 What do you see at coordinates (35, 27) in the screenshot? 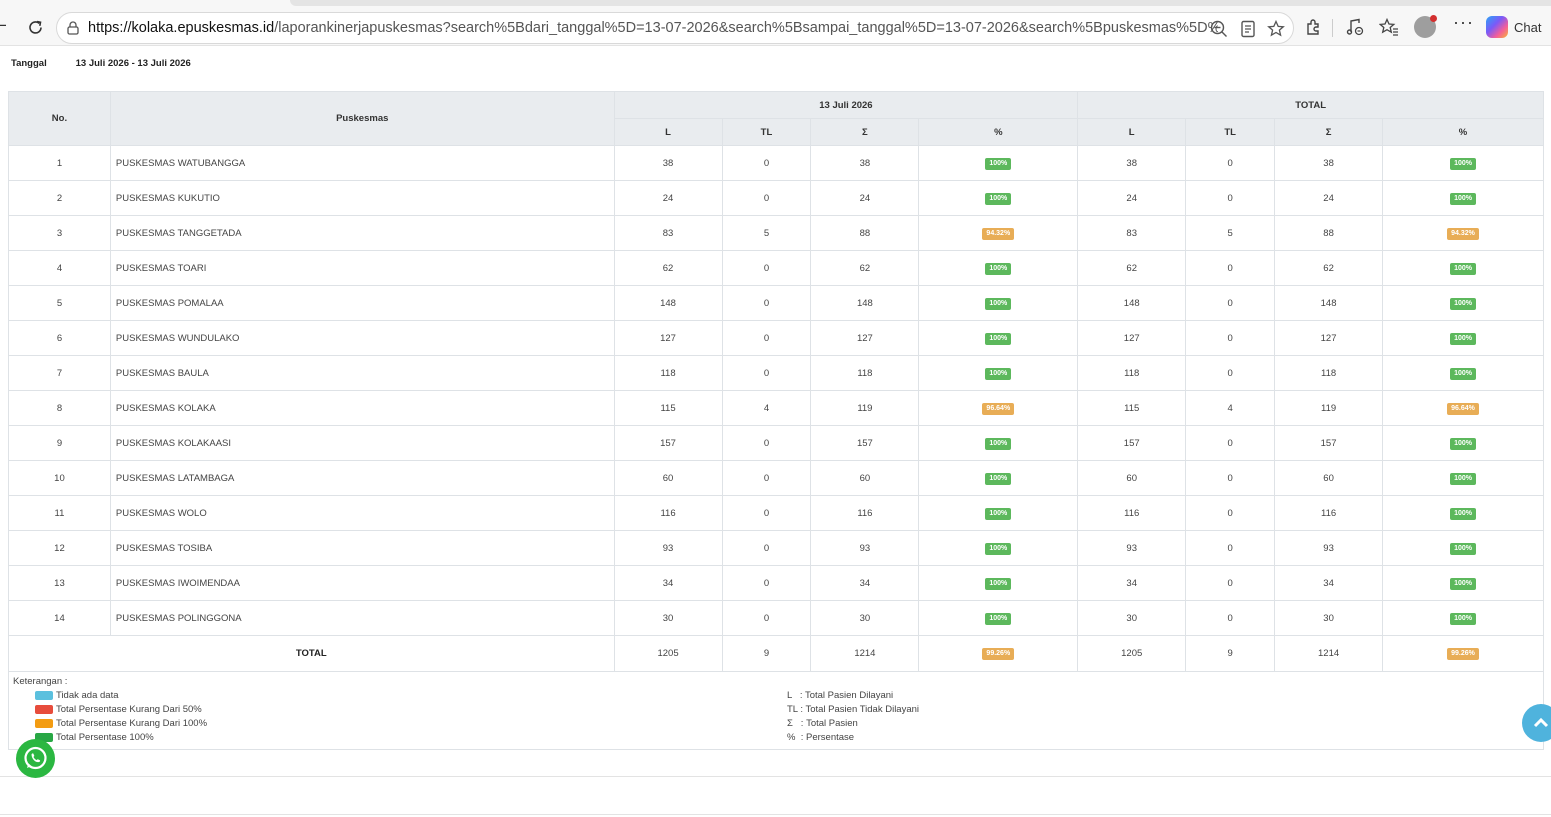
I see `reload-icon` at bounding box center [35, 27].